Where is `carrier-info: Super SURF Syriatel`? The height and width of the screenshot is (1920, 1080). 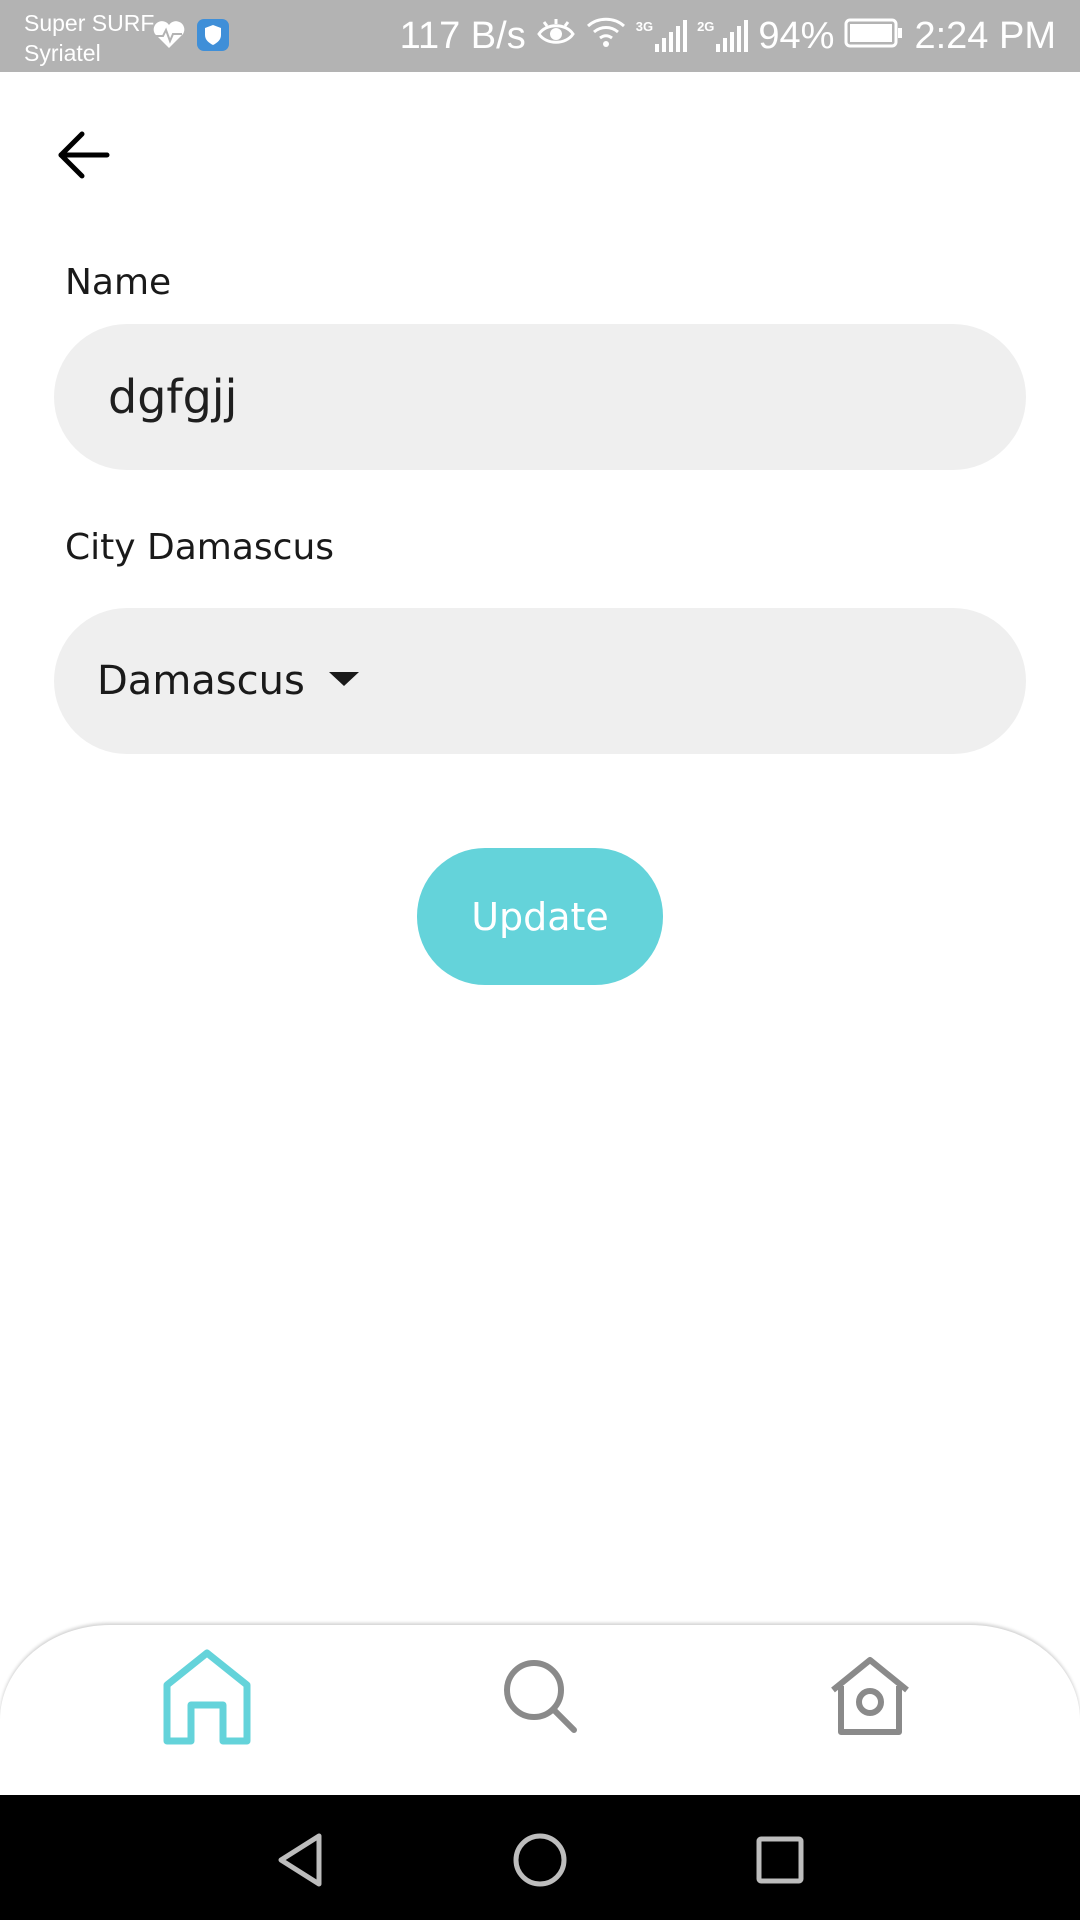
carrier-info: Super SURF Syriatel is located at coordinates (89, 38).